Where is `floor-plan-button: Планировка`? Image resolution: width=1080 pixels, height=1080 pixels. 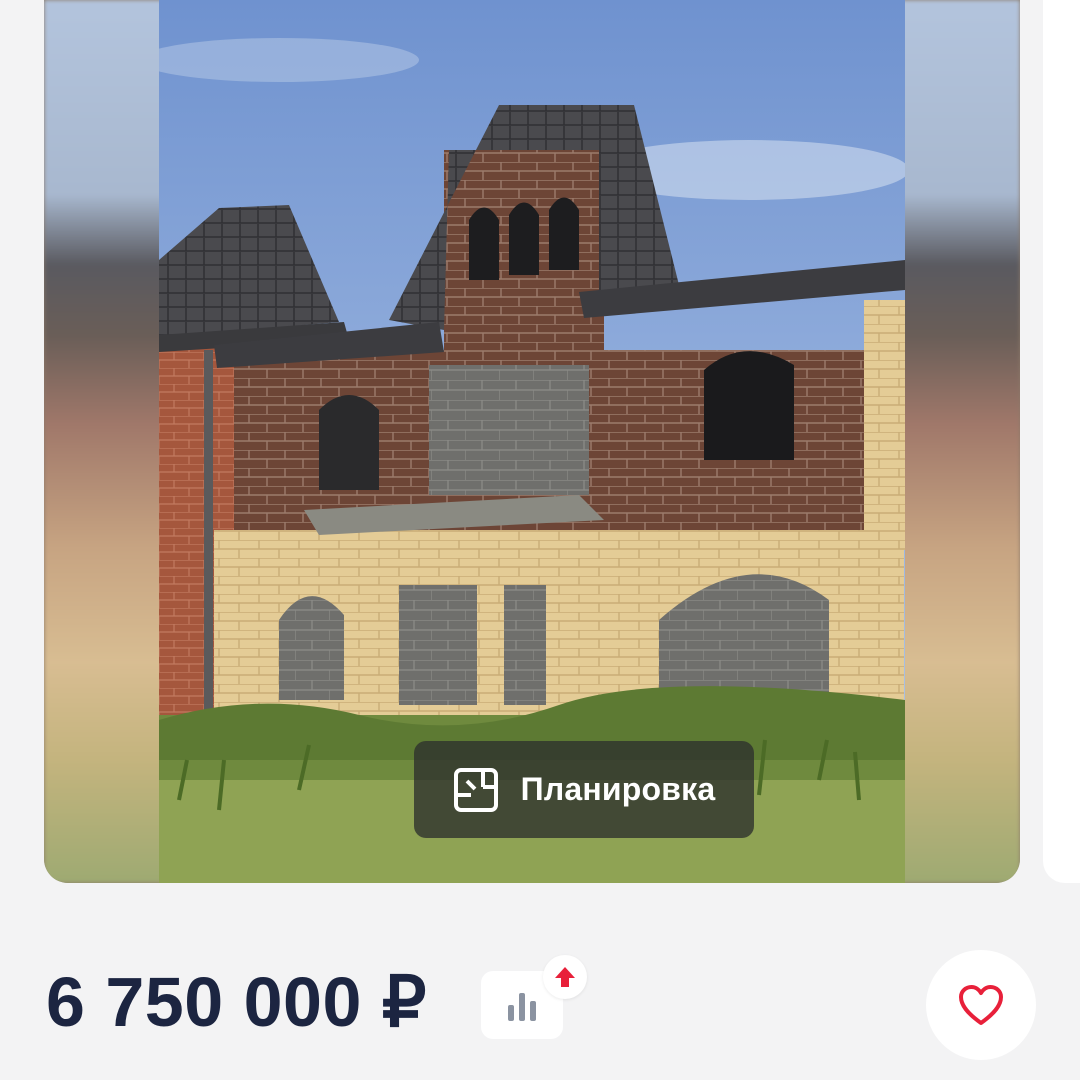 floor-plan-button: Планировка is located at coordinates (584, 789).